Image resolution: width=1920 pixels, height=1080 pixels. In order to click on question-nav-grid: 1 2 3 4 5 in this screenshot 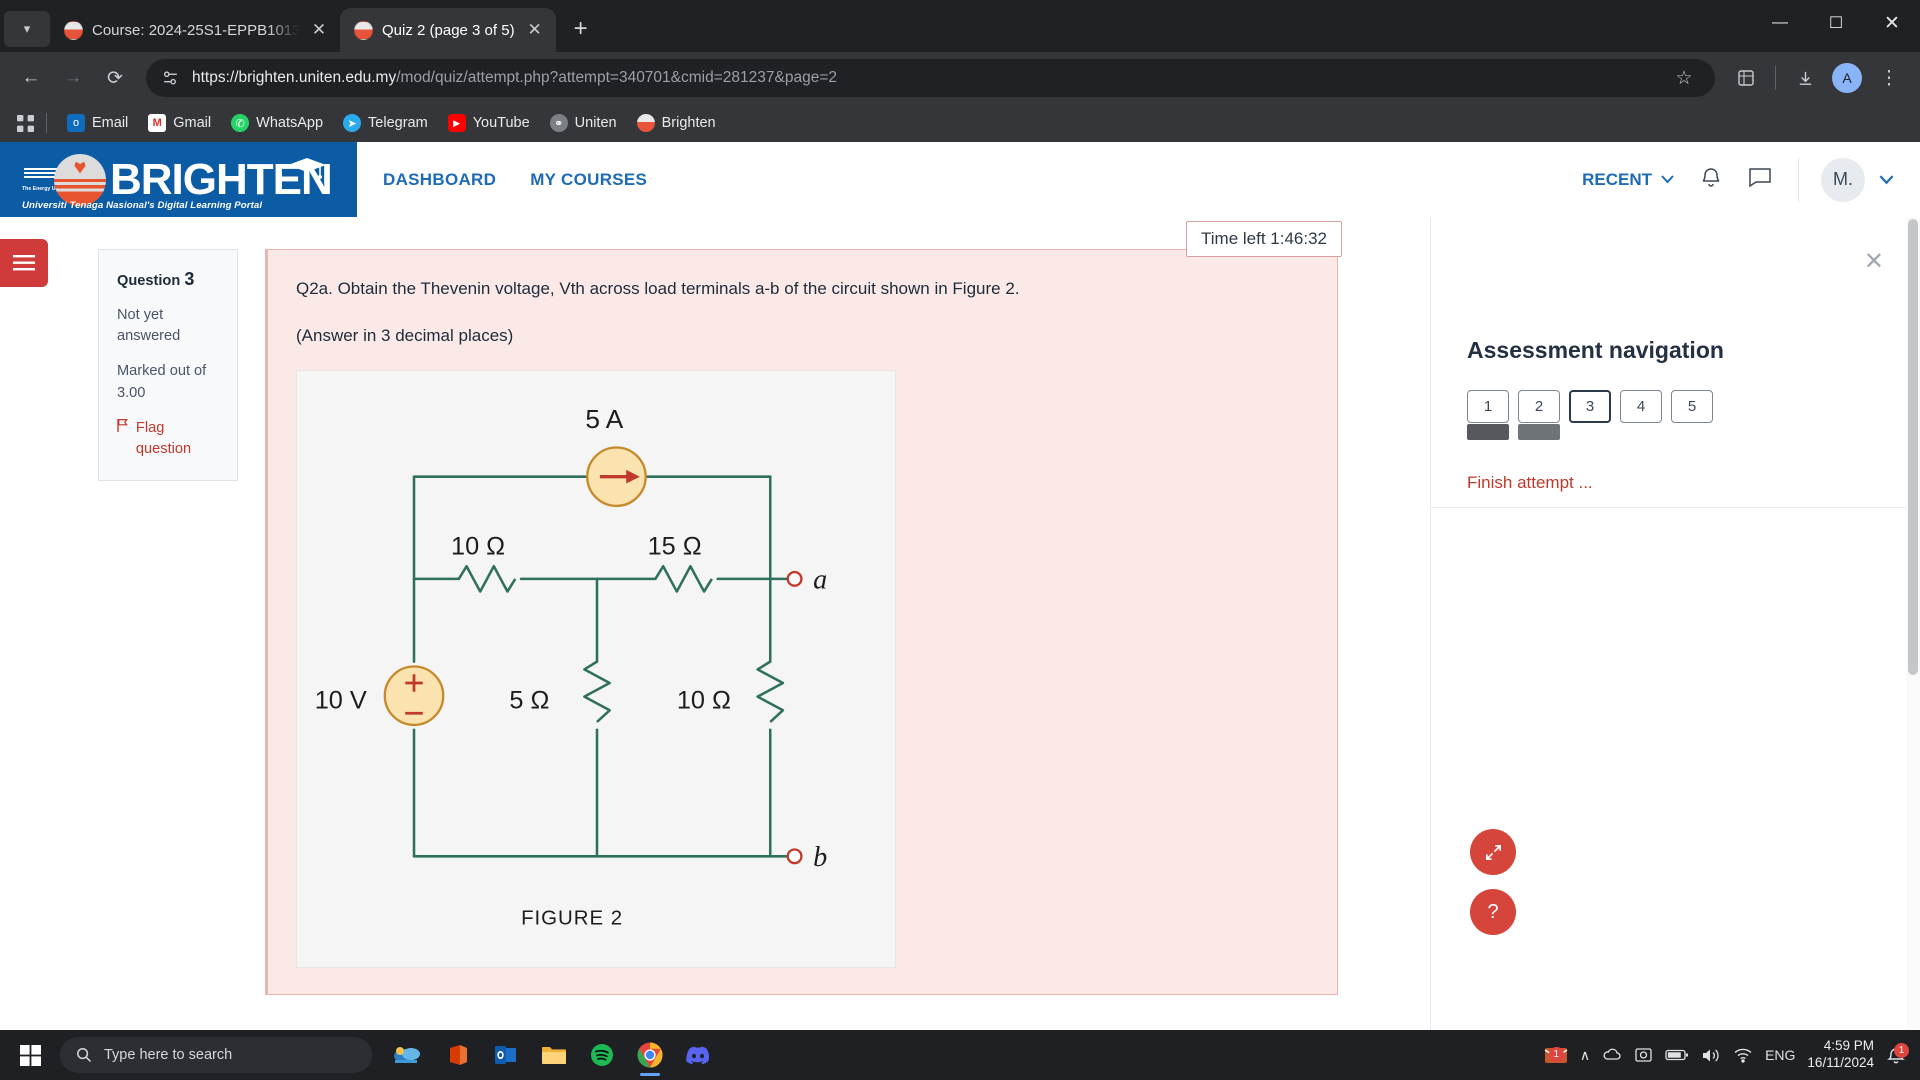, I will do `click(1675, 415)`.